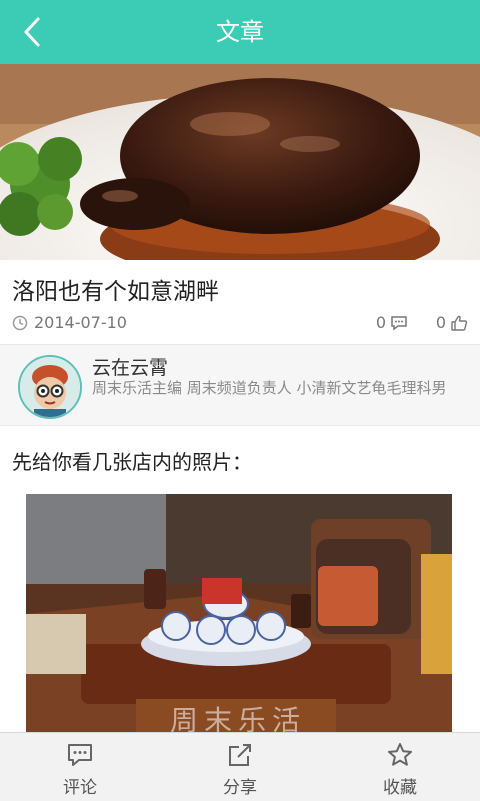  I want to click on article-intro-text: 先给你看几张店内的照片：, so click(132, 462).